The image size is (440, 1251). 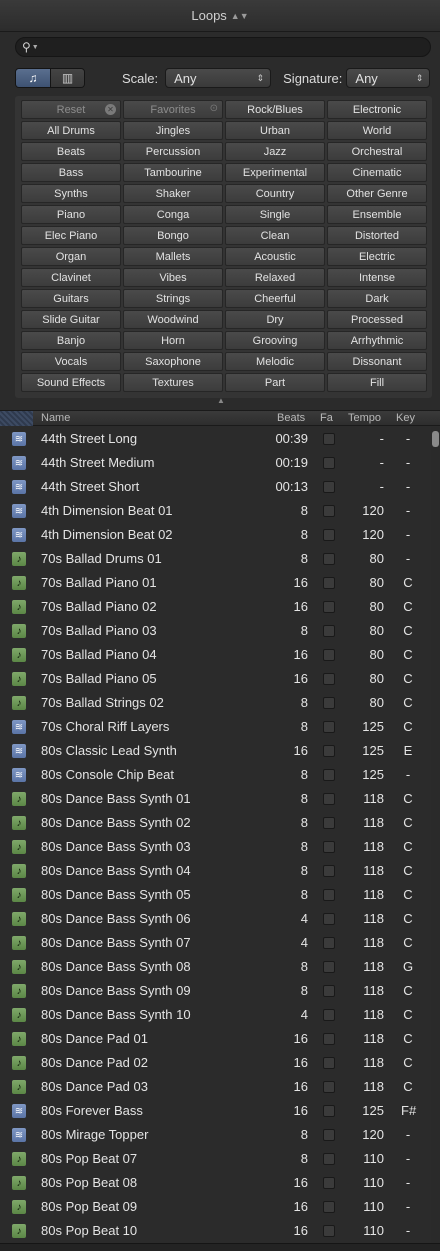 What do you see at coordinates (173, 340) in the screenshot?
I see `keyword-button-horn: Horn` at bounding box center [173, 340].